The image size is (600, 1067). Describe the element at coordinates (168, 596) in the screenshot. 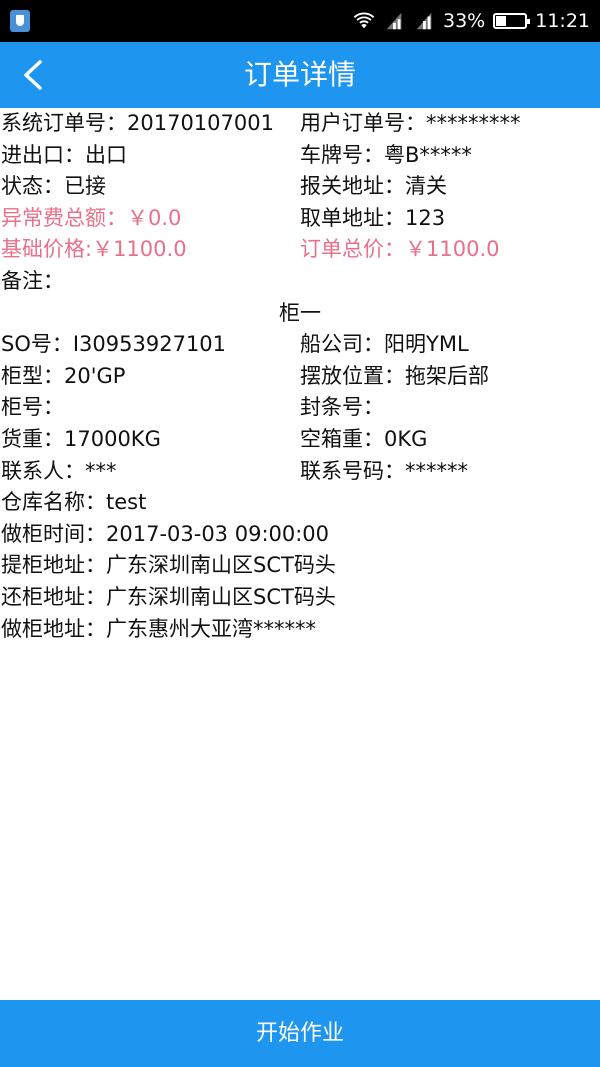

I see `return-container-address: 还柜地址：广东深圳南山区SCT码头` at that location.